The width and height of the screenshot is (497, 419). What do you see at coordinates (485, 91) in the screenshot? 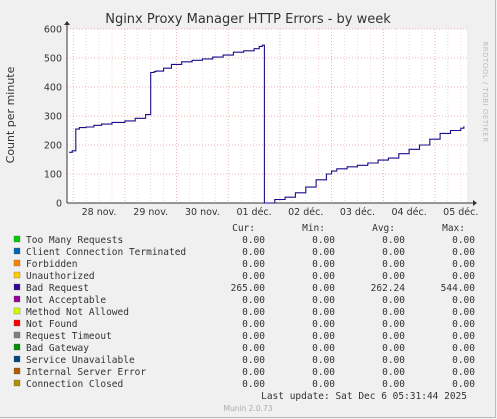
I see `rrdtool-credit: RRDTOOL / TOBI OETIKER` at bounding box center [485, 91].